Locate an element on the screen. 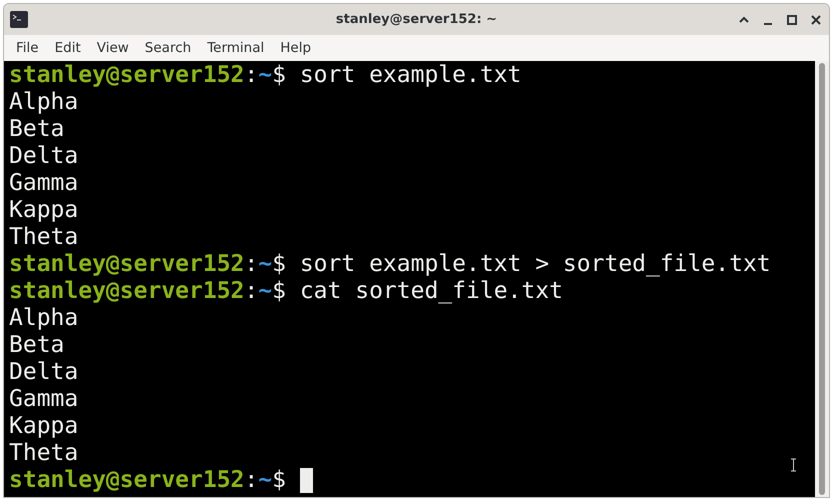 This screenshot has width=833, height=503. menu-item: Edit is located at coordinates (67, 48).